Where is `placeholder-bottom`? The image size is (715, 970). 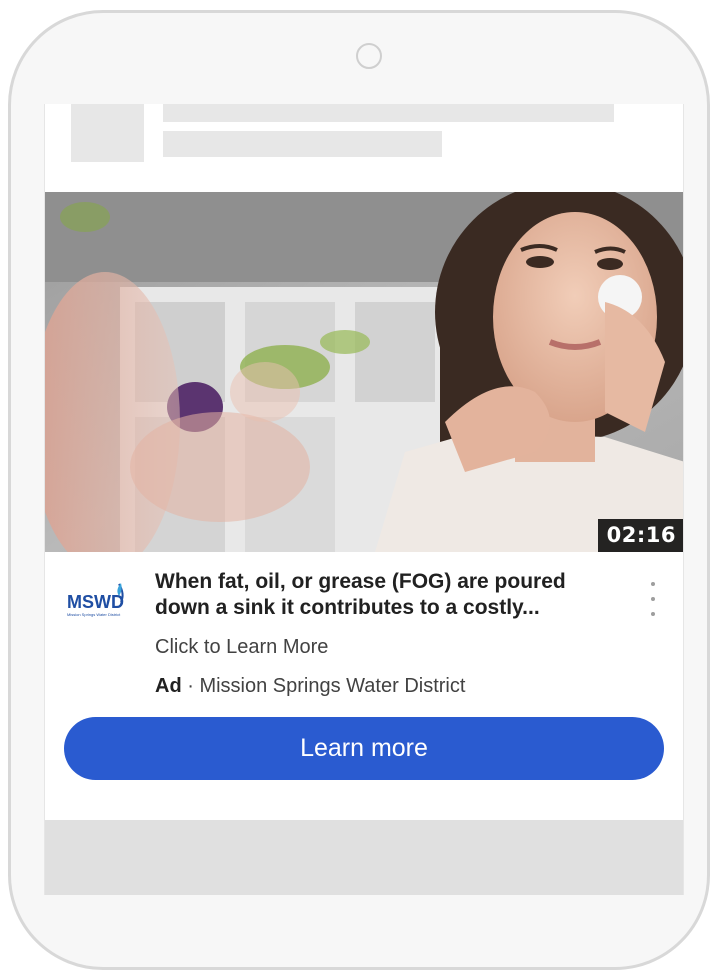
placeholder-bottom is located at coordinates (364, 857).